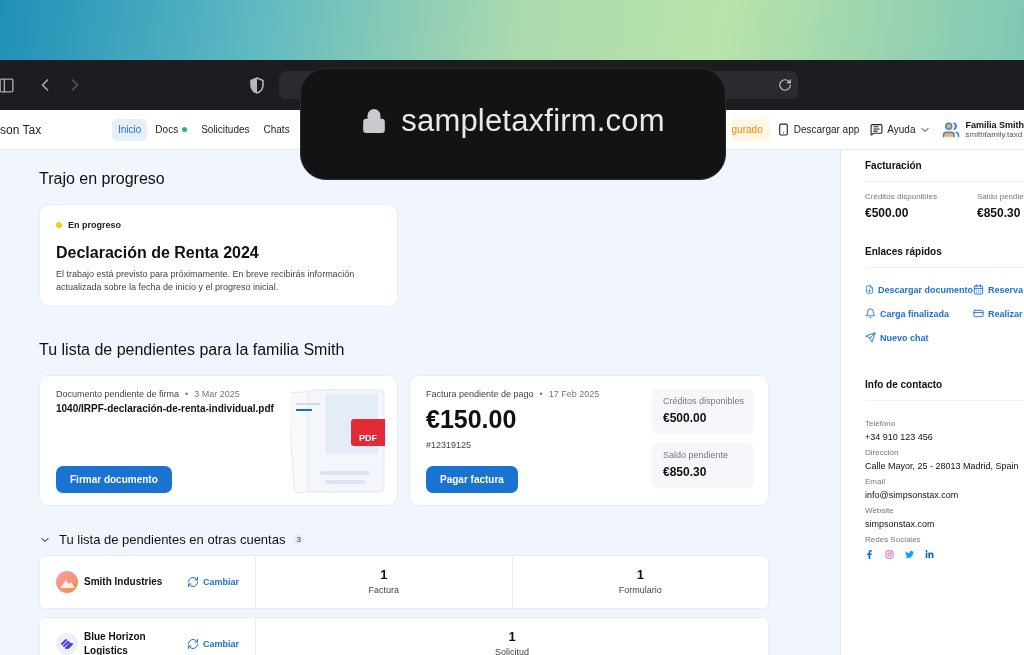  I want to click on contact-value: Calle Mayor, 25 - 28013 Madrid, Spain, so click(942, 466).